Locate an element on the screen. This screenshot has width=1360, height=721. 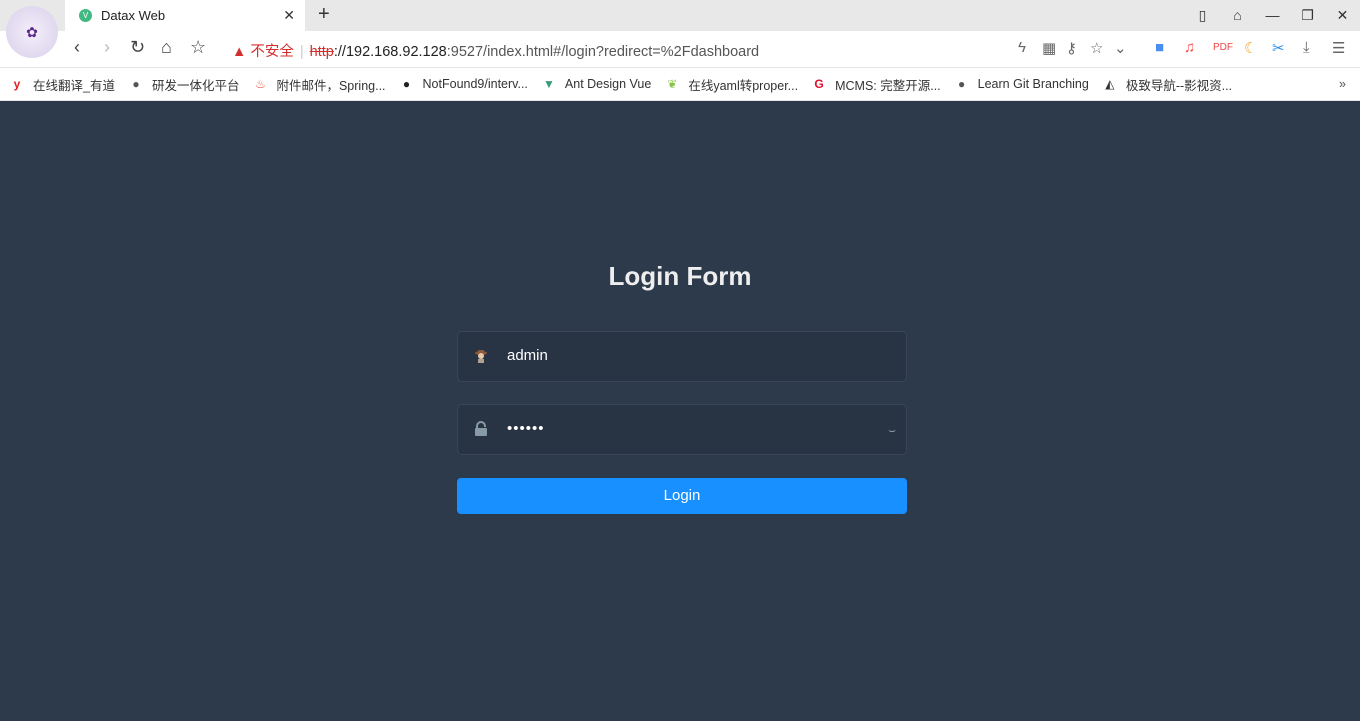
star-icon: ☆ is located at coordinates (198, 47).